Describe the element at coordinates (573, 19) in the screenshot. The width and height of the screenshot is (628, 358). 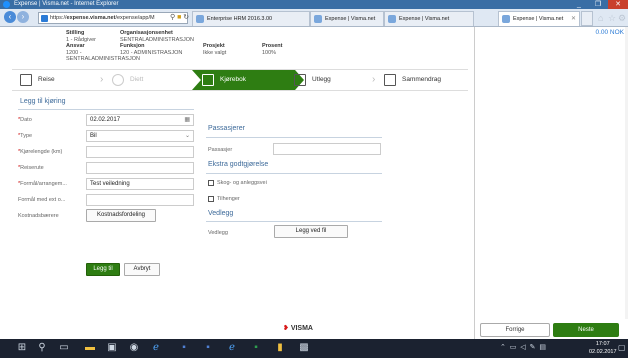
I see `tab-close-icon: ✕` at that location.